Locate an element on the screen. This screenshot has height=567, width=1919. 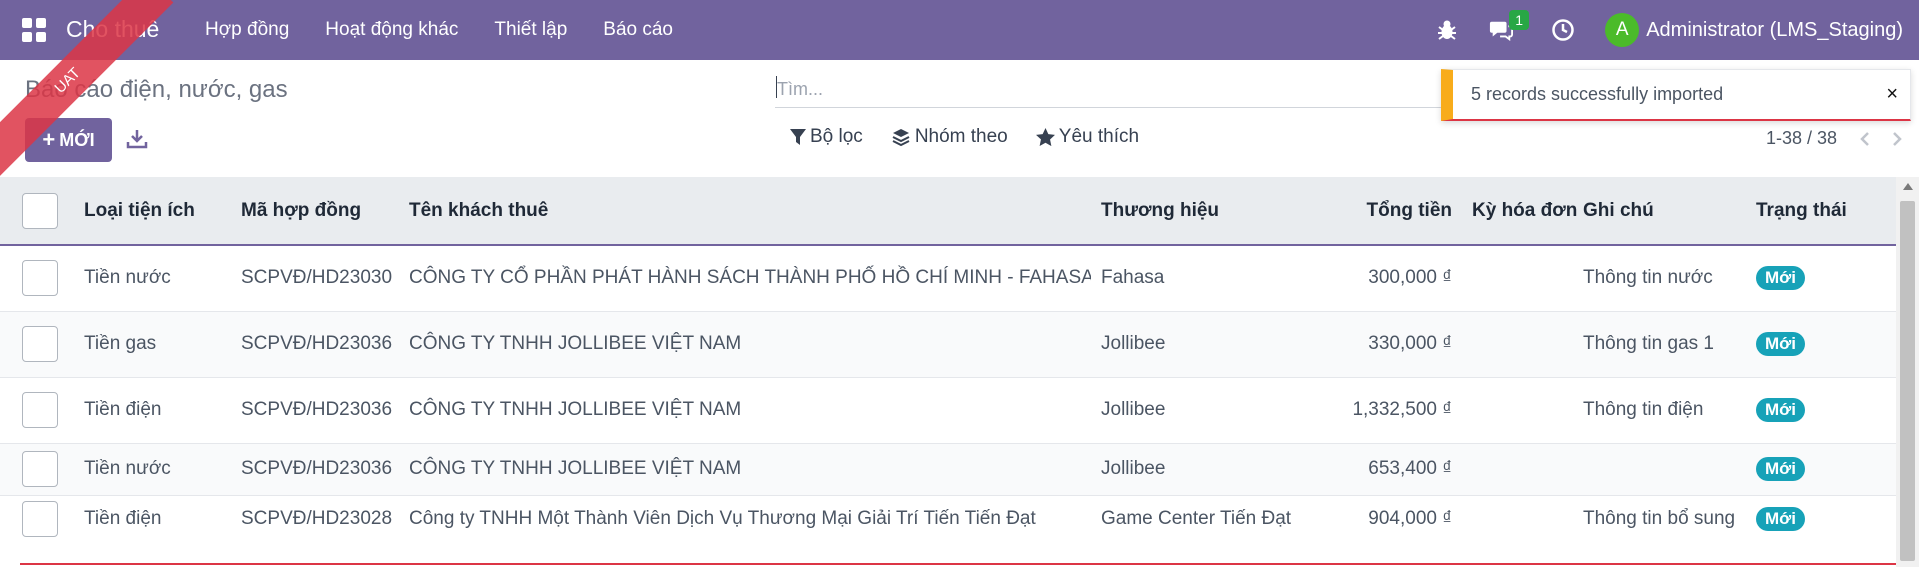
favorites-button: Yêu thích is located at coordinates (1087, 137).